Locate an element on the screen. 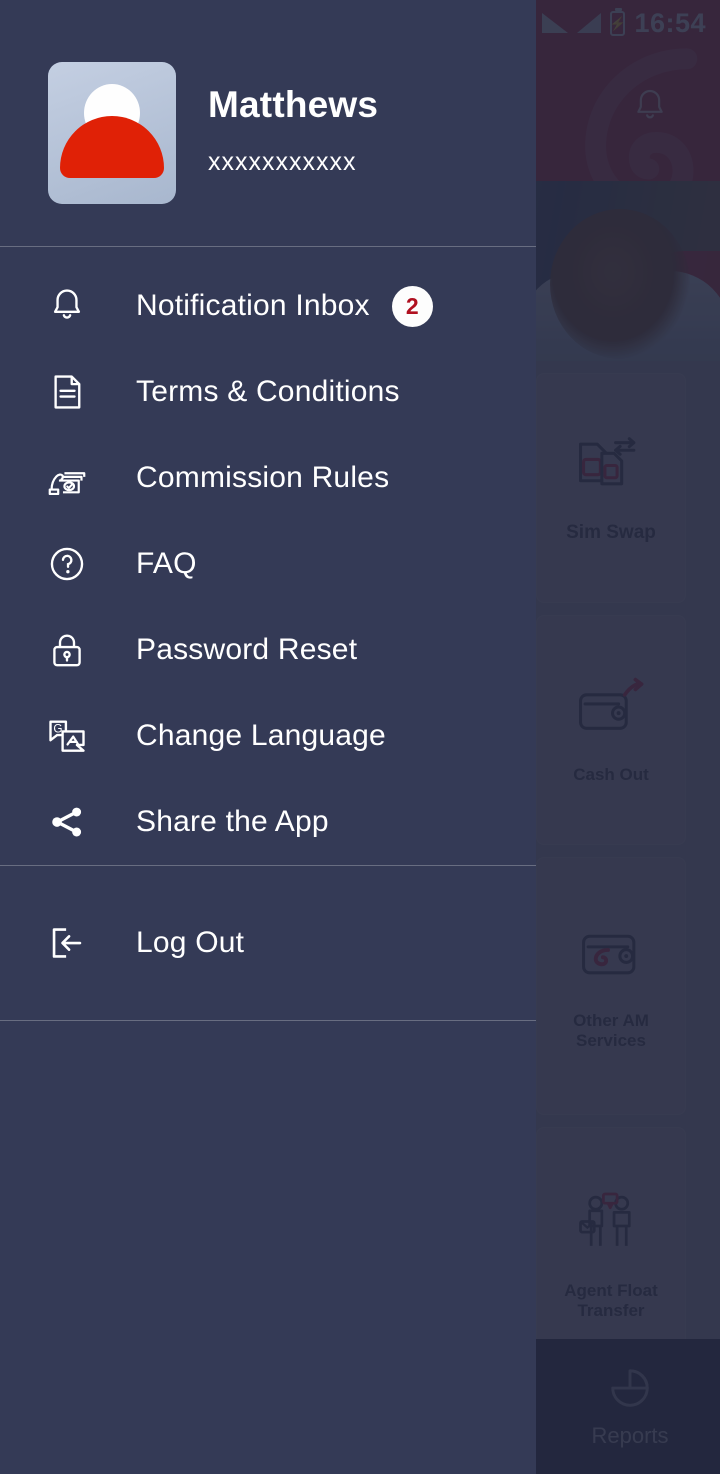  menu-item-label: Commission Rules is located at coordinates (263, 477).